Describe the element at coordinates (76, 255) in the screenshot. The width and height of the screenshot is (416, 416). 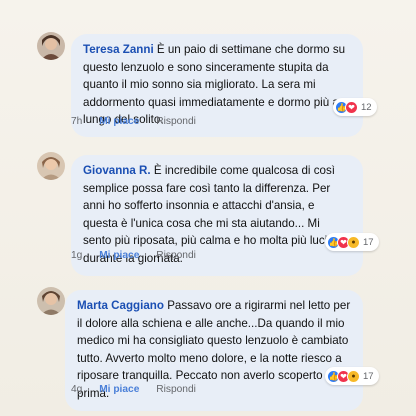
I see `comment-timestamp: 1g` at that location.